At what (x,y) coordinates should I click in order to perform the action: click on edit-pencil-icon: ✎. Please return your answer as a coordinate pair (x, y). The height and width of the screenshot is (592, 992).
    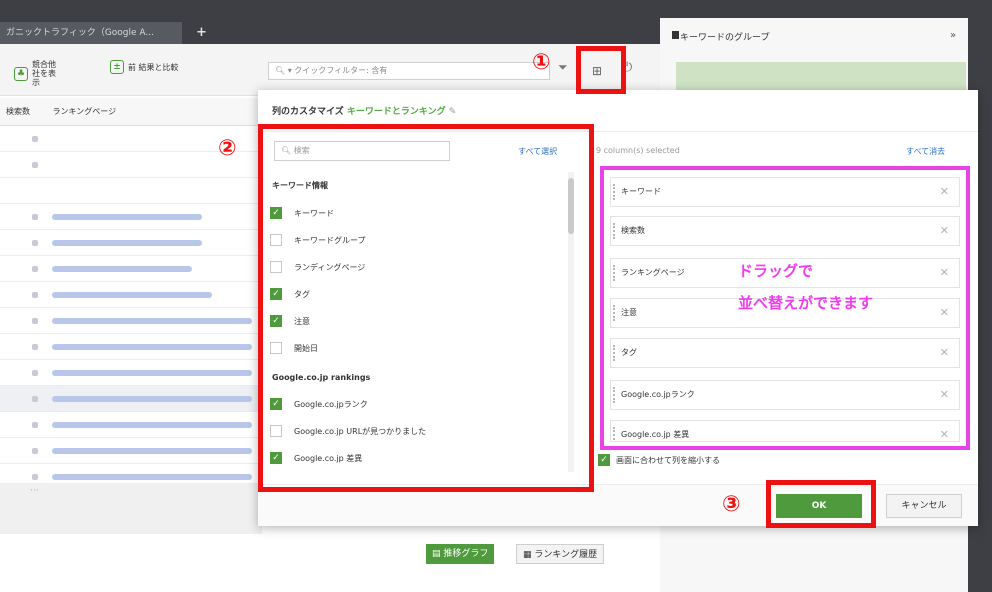
    Looking at the image, I should click on (453, 112).